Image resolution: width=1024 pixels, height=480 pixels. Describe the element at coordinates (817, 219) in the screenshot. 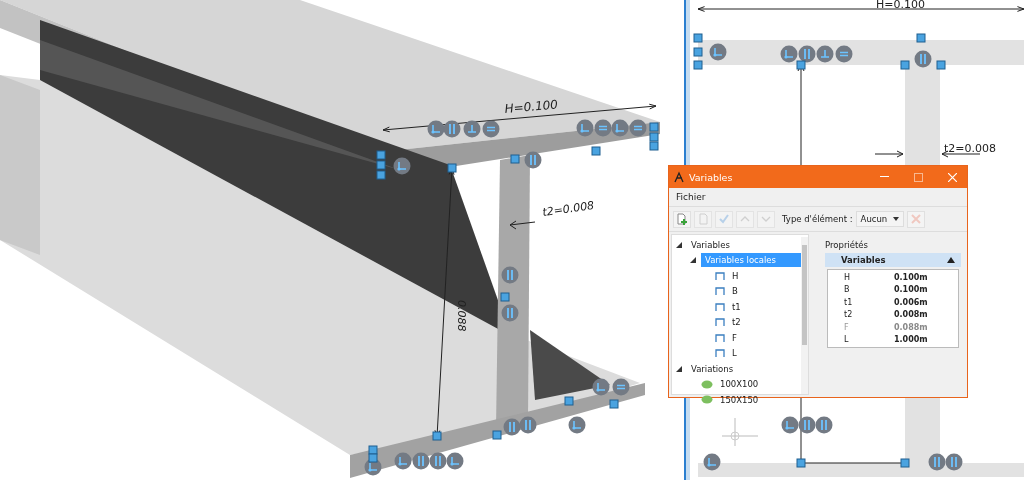

I see `type-label: Type d'élément :` at that location.